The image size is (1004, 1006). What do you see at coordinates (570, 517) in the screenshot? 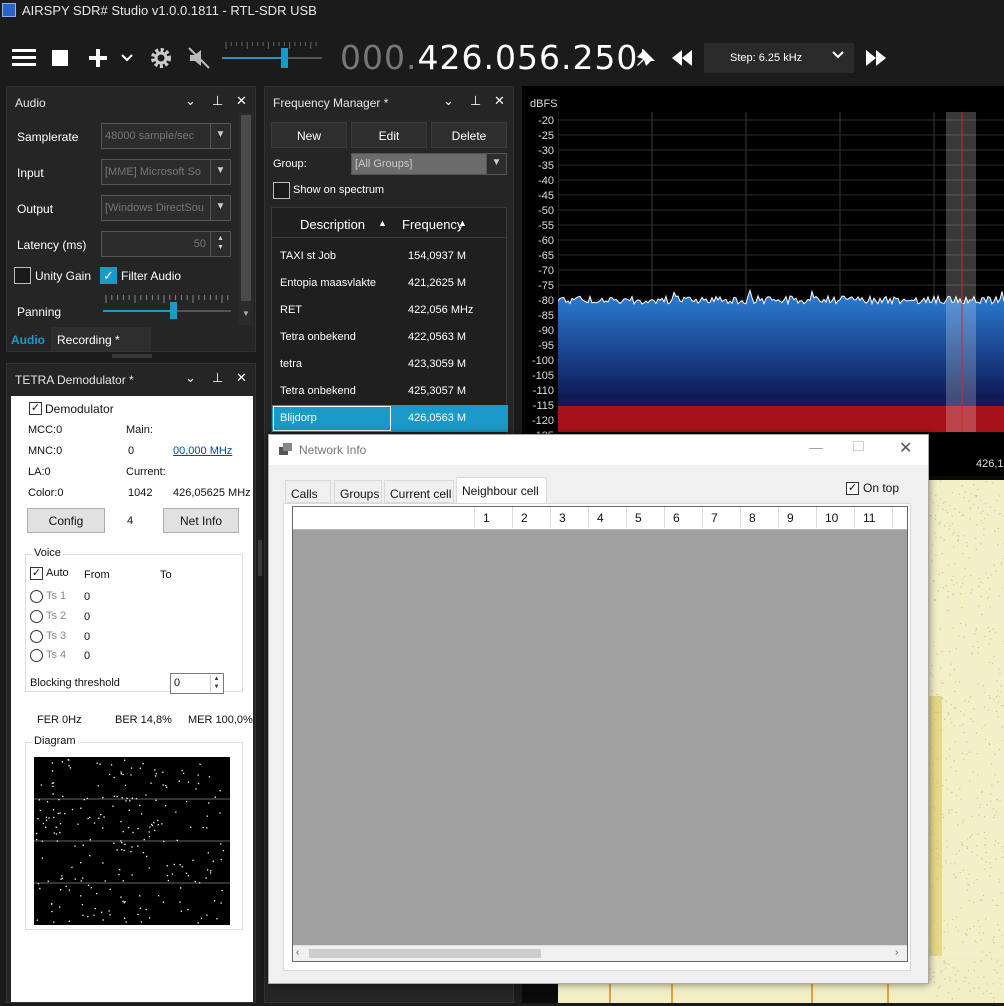
I see `column-header: 3` at bounding box center [570, 517].